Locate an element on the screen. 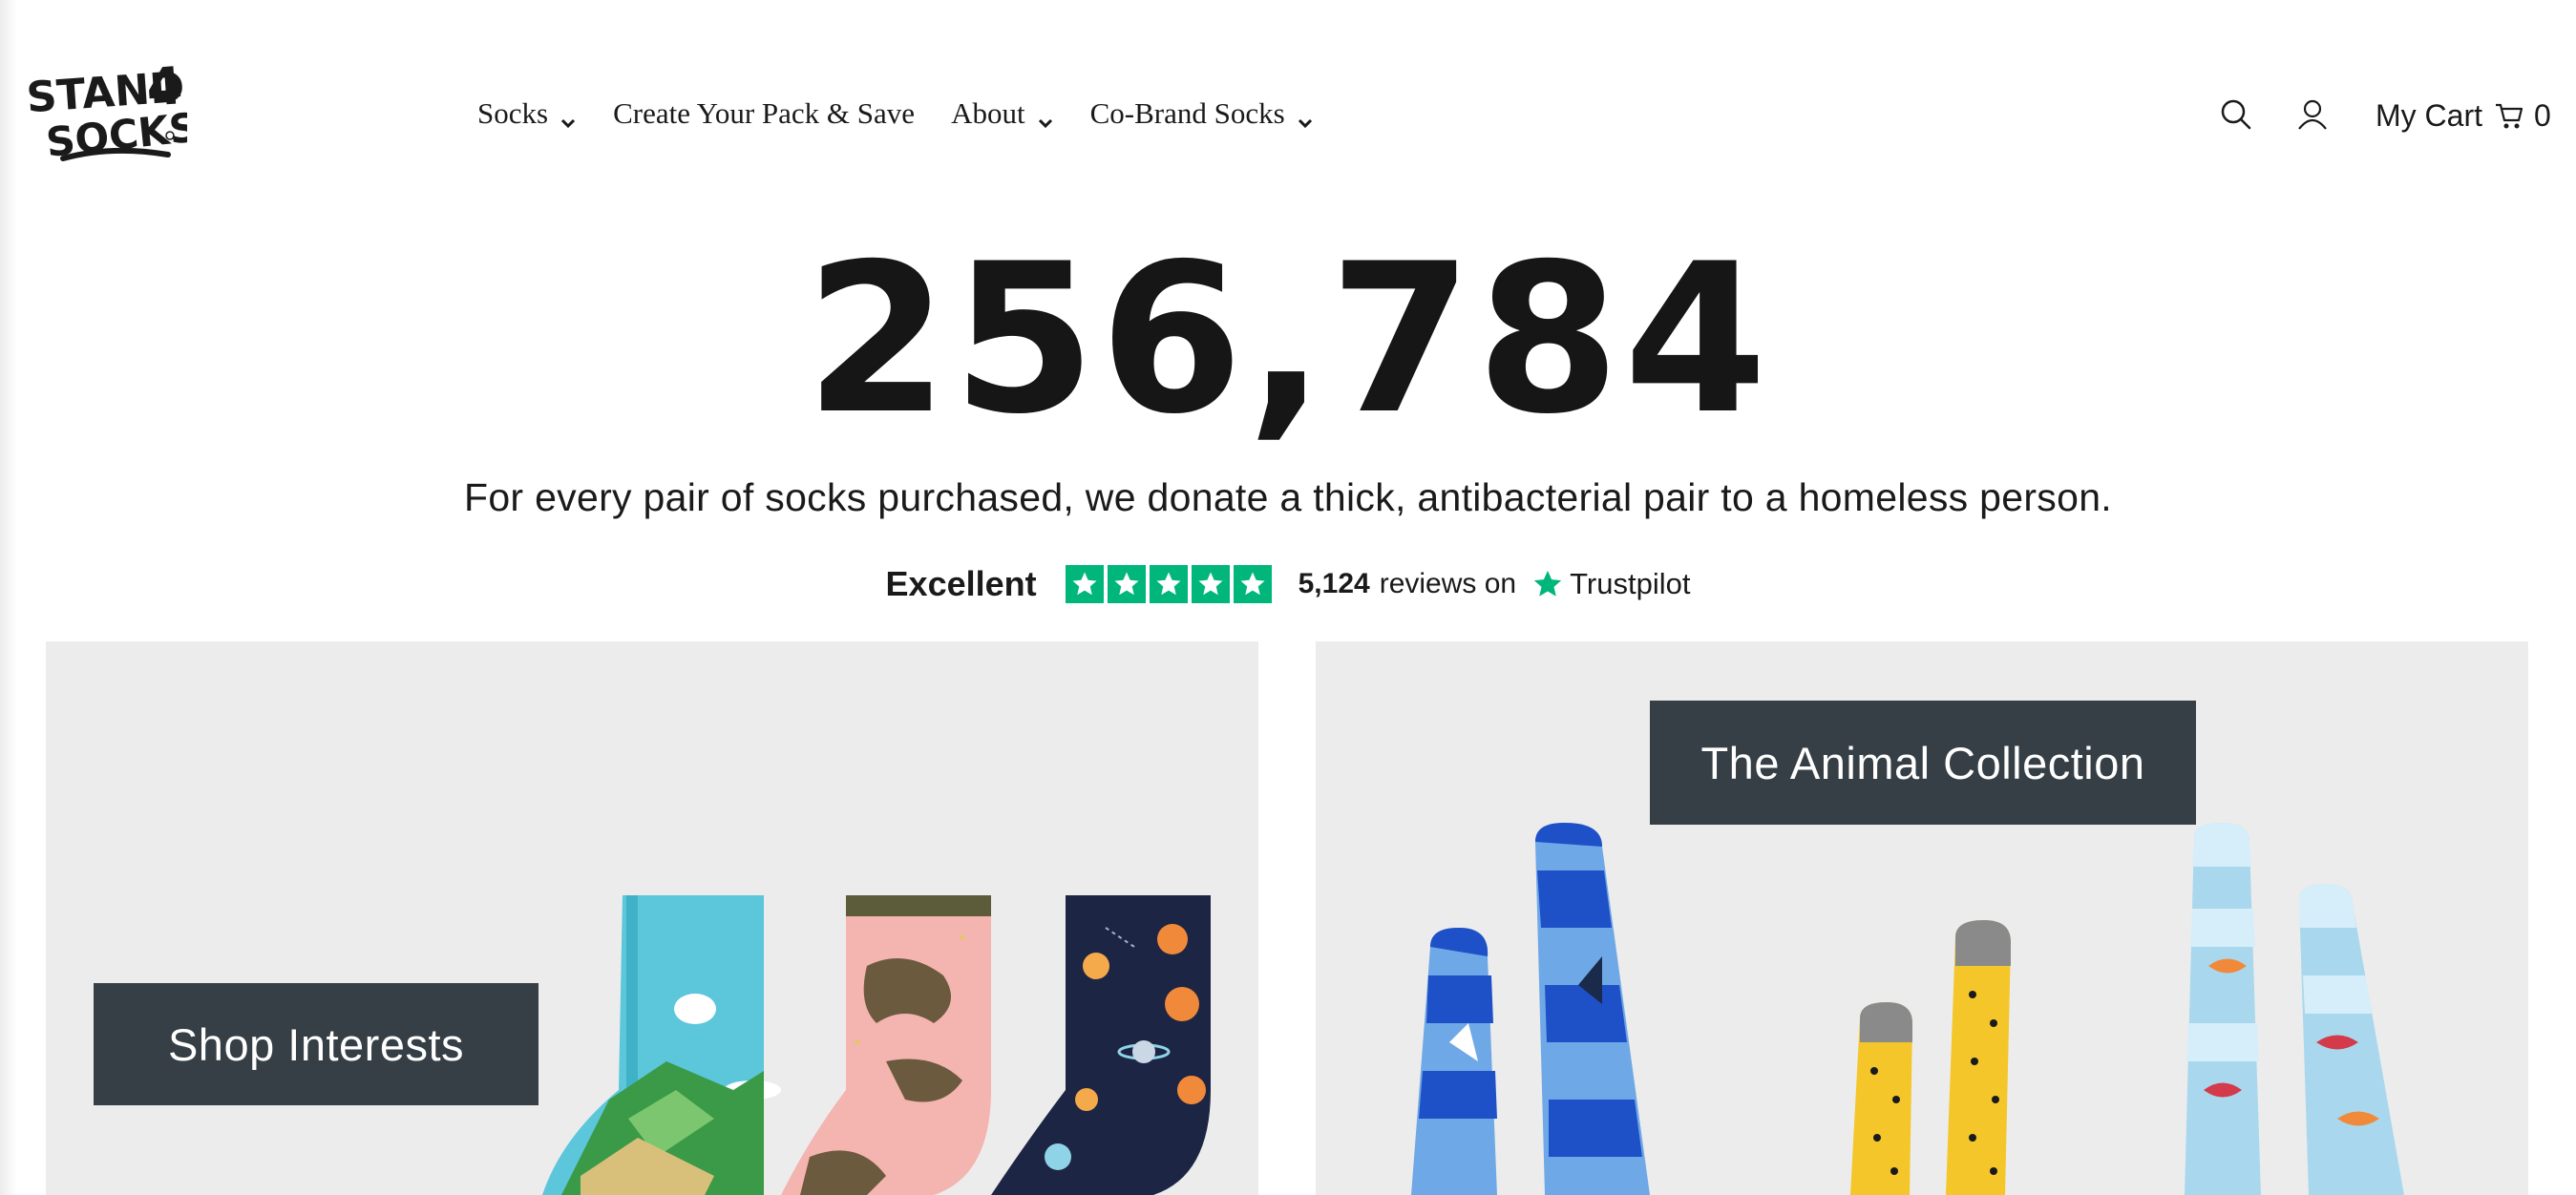 The image size is (2576, 1195). trustpilot-rating-word: Excellent is located at coordinates (961, 583).